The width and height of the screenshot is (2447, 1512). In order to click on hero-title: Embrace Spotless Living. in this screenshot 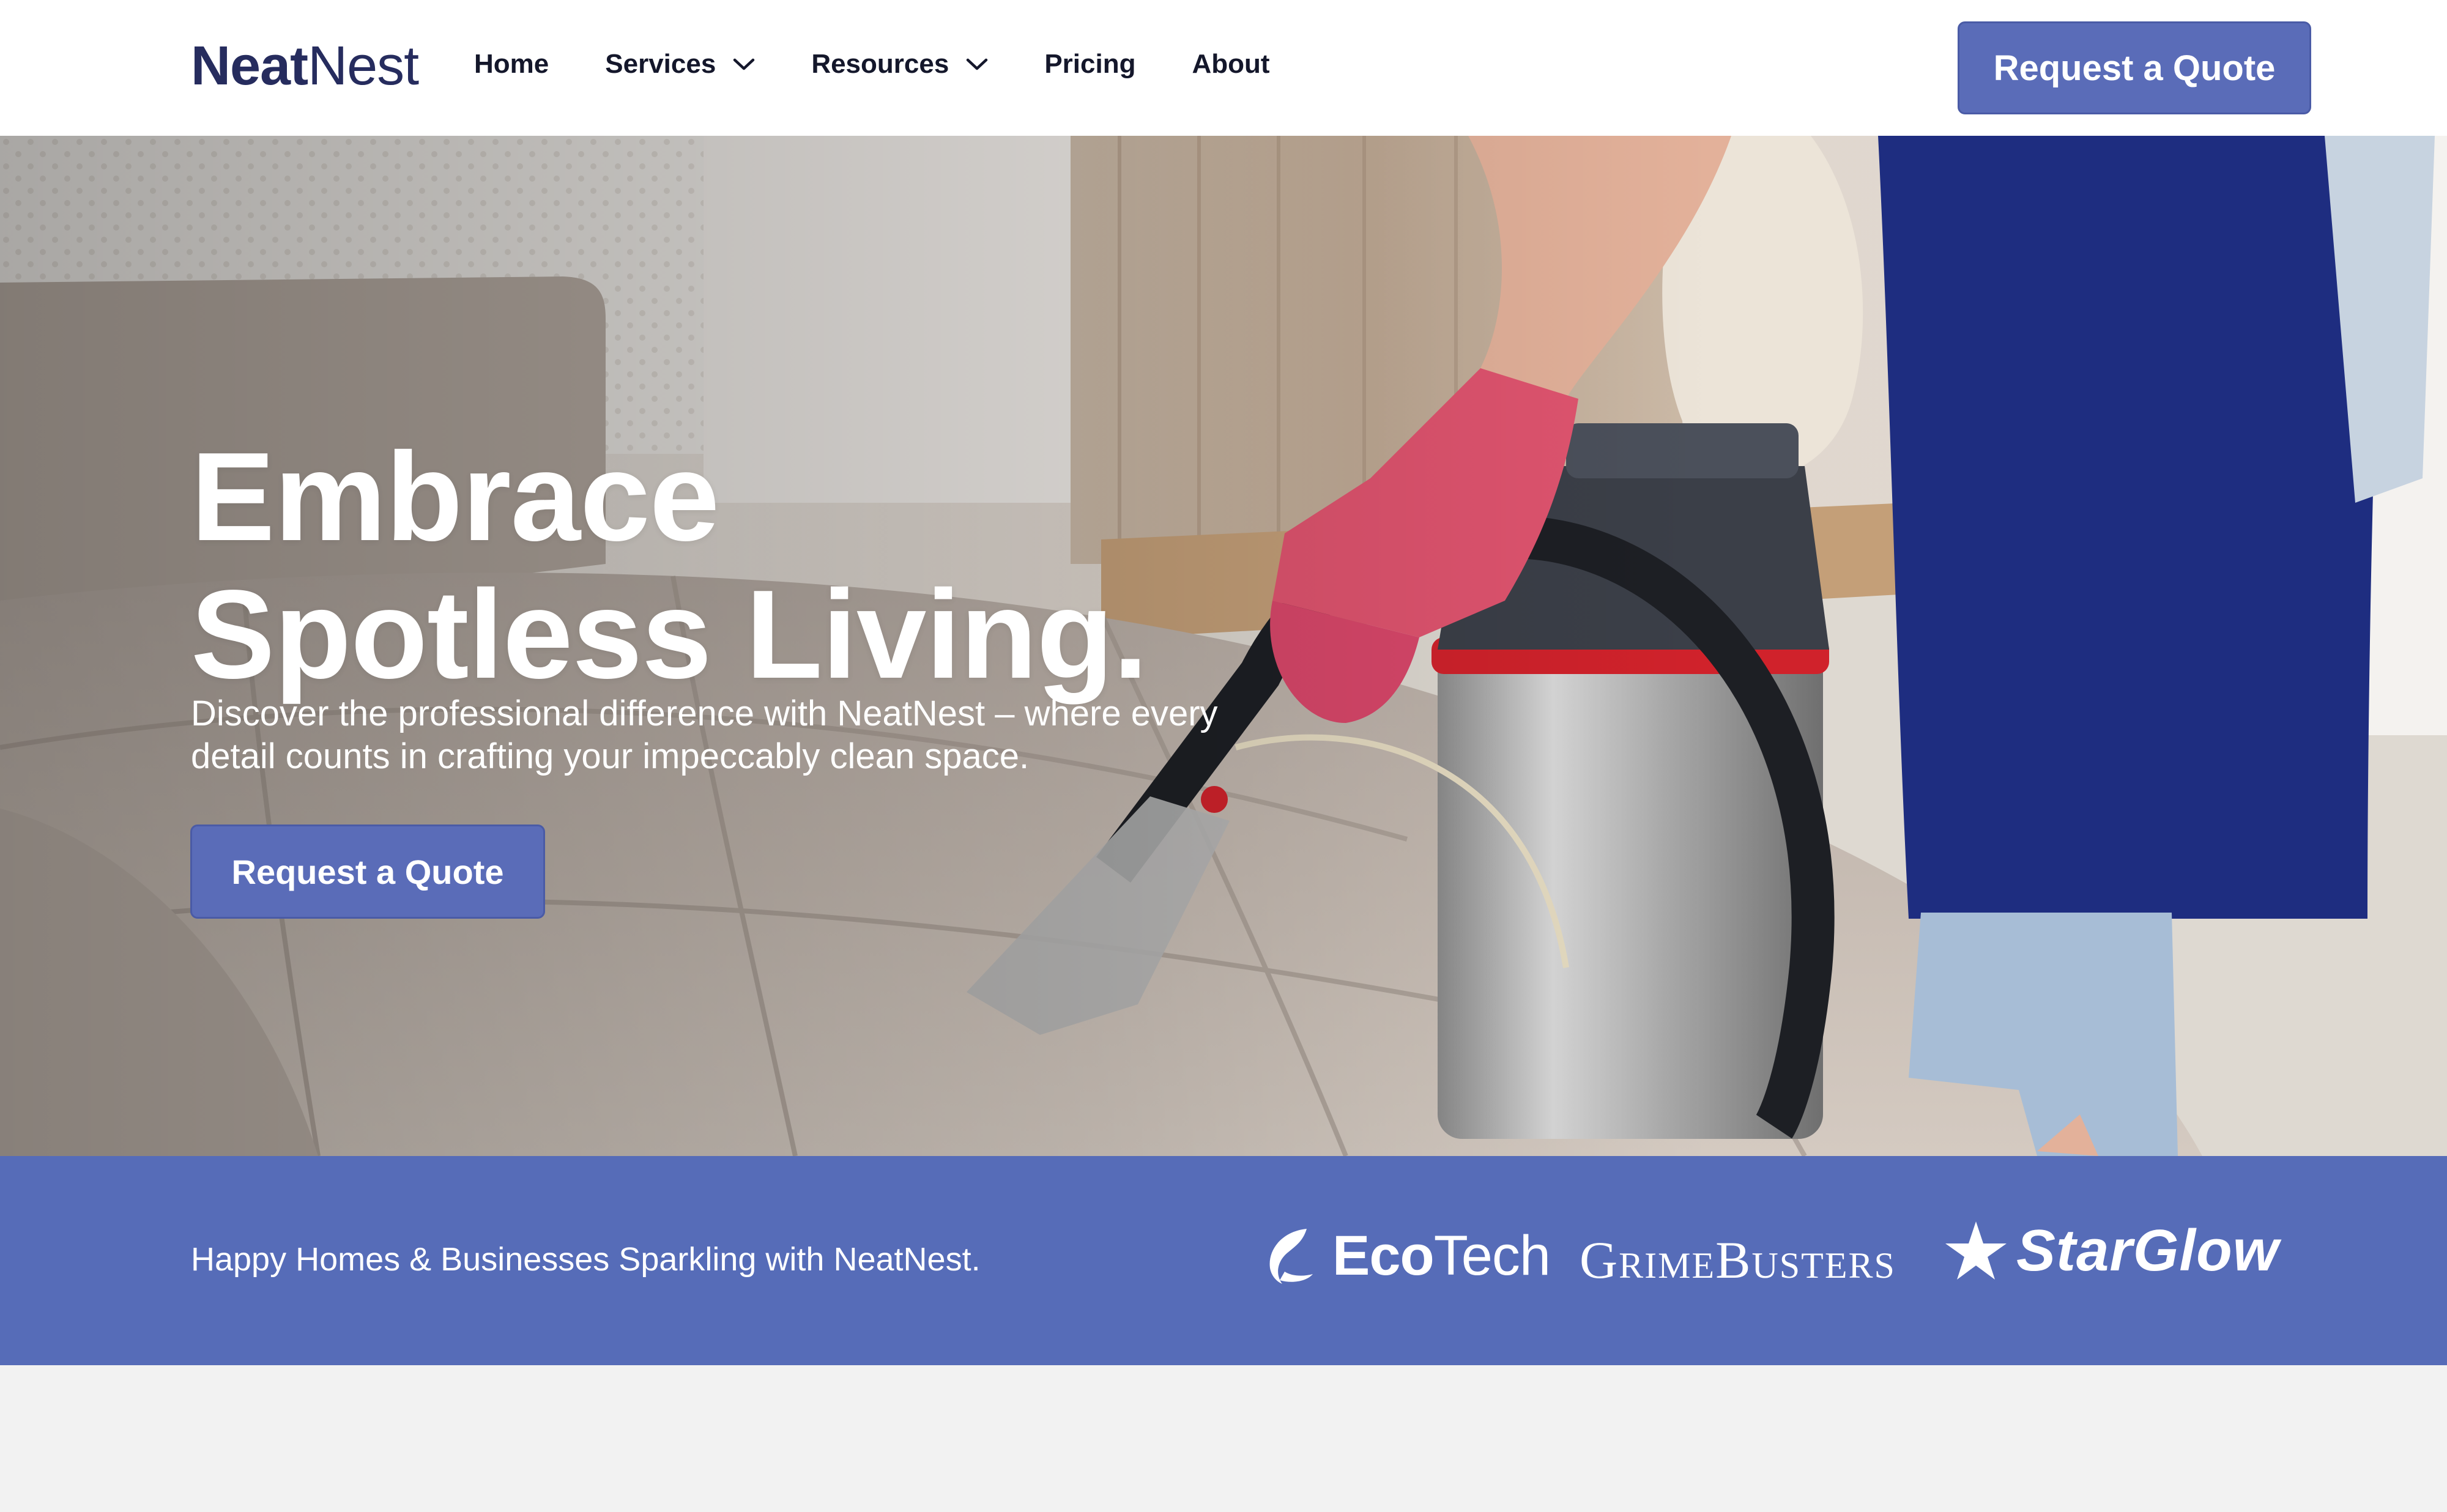, I will do `click(803, 565)`.